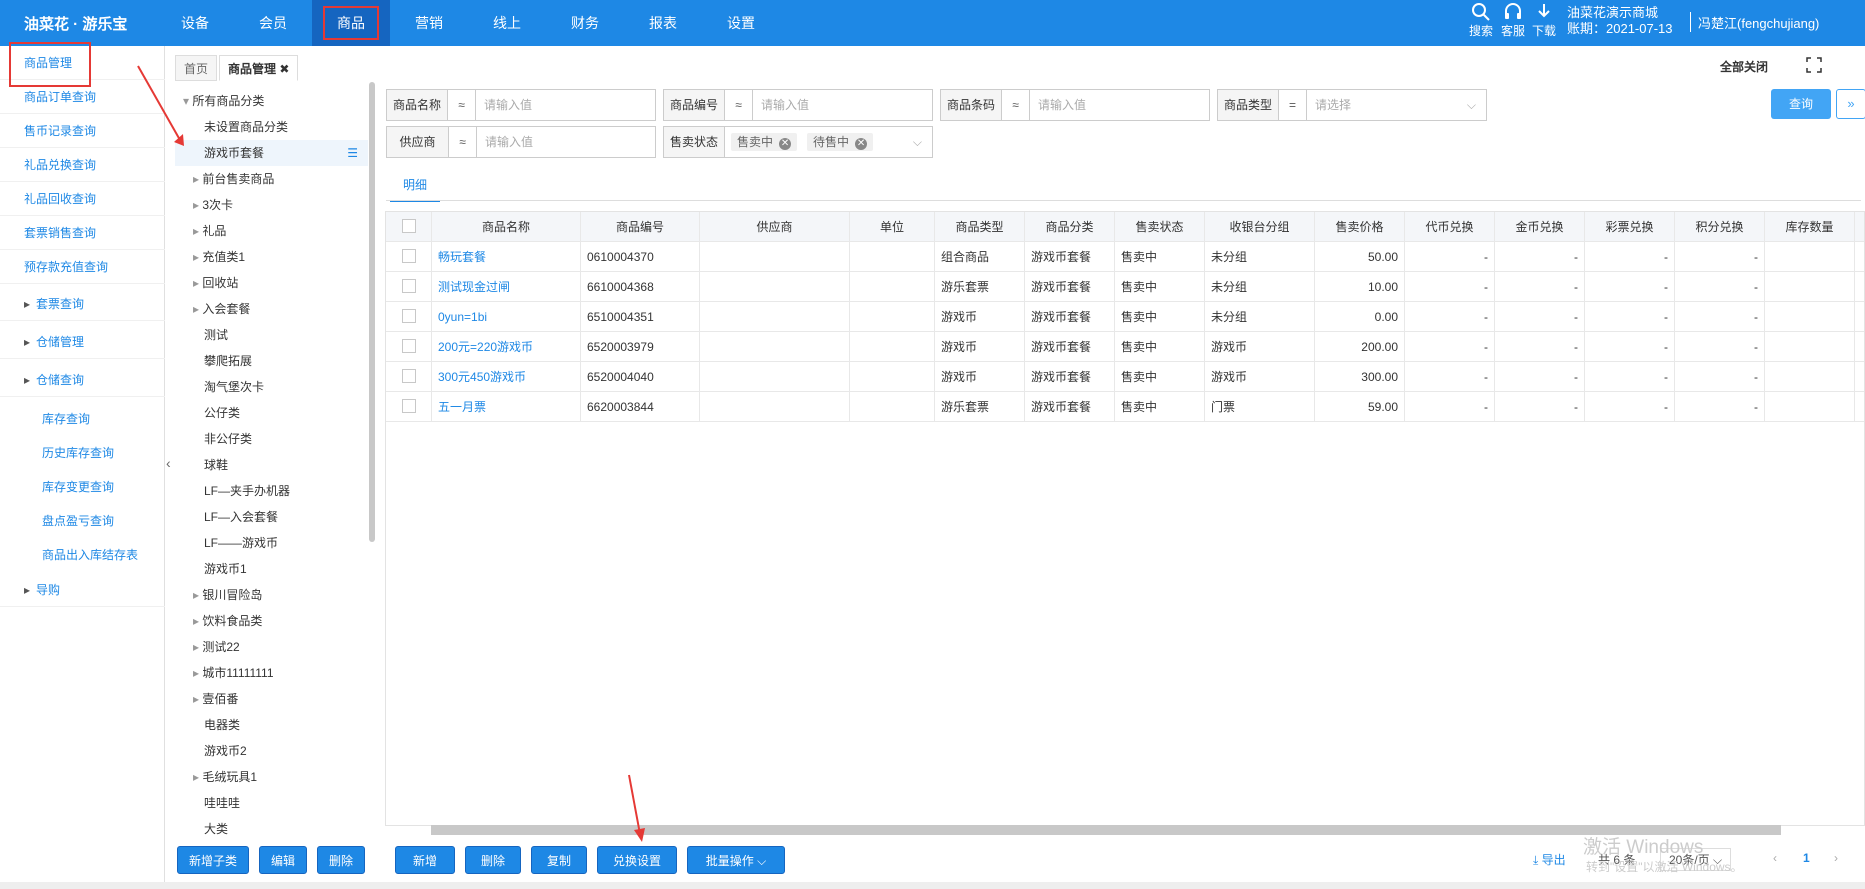 The width and height of the screenshot is (1865, 889). I want to click on sidebar-item-stock-change: 库存变更查询, so click(82, 487).